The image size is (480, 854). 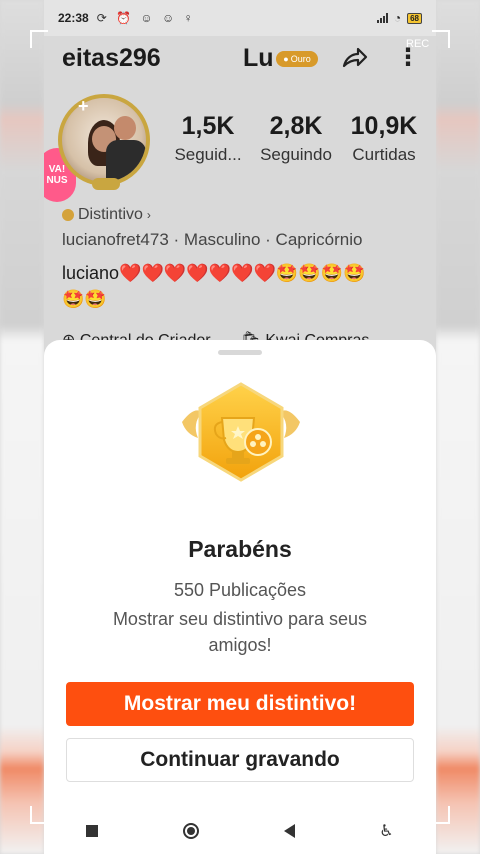 I want to click on gold-badge-label: Ouro, so click(x=300, y=59).